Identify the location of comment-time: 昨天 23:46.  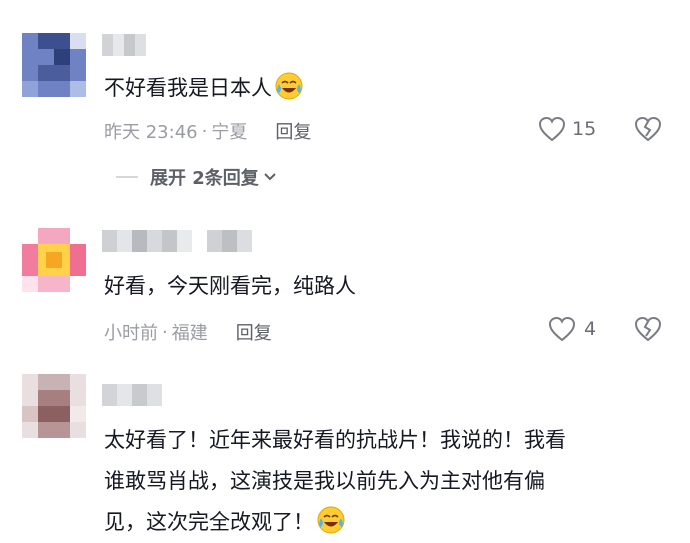
(151, 132).